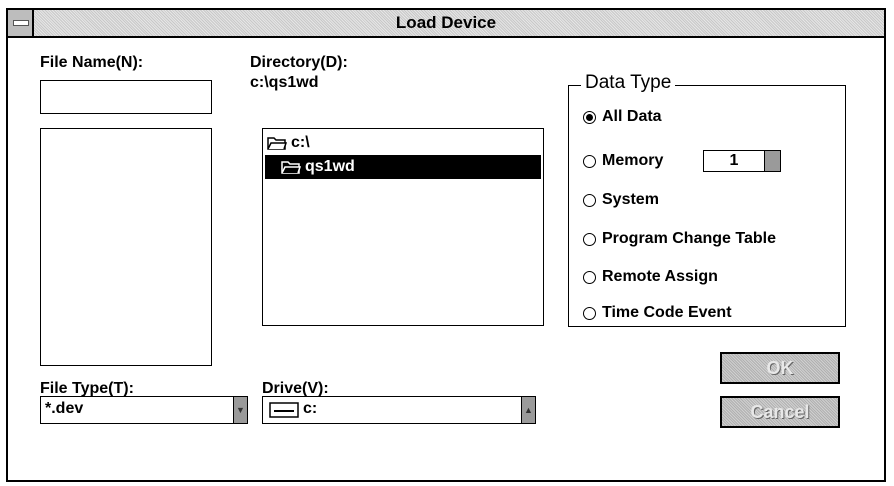 The height and width of the screenshot is (486, 894). What do you see at coordinates (780, 368) in the screenshot?
I see `ok-button: OK` at bounding box center [780, 368].